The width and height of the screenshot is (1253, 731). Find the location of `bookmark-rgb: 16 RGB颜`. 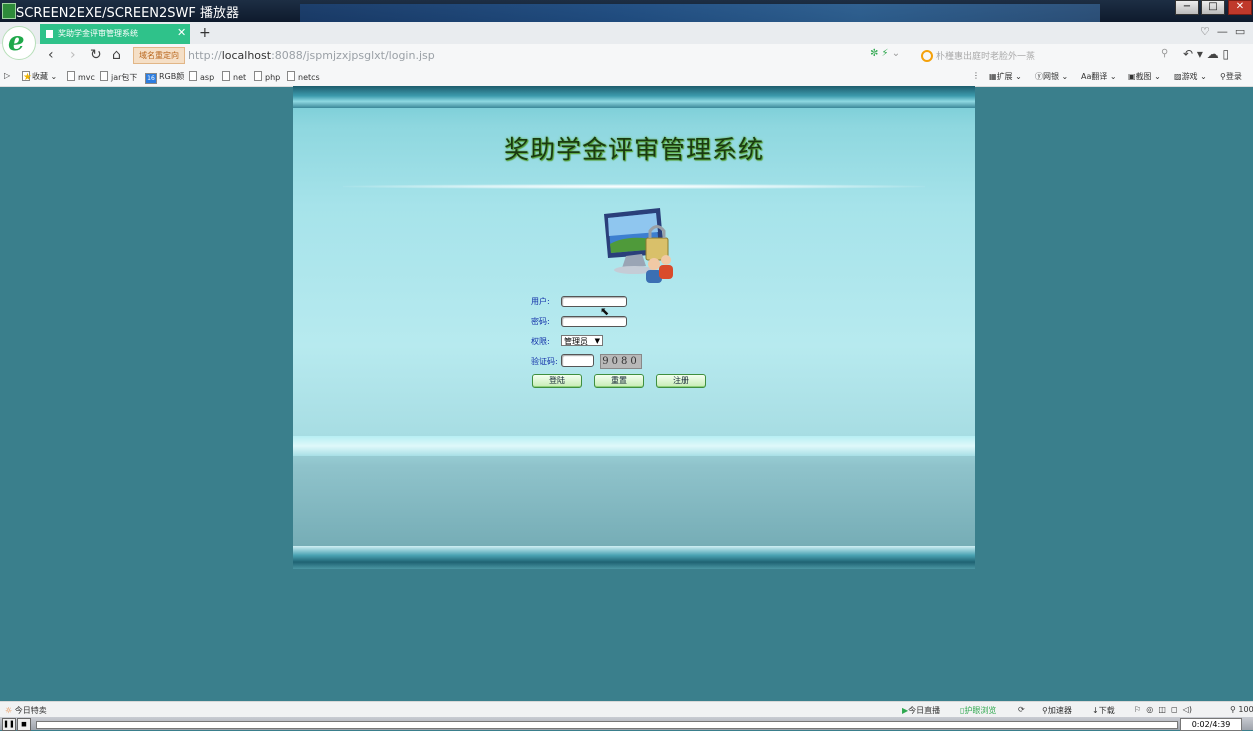

bookmark-rgb: 16 RGB颜 is located at coordinates (164, 77).